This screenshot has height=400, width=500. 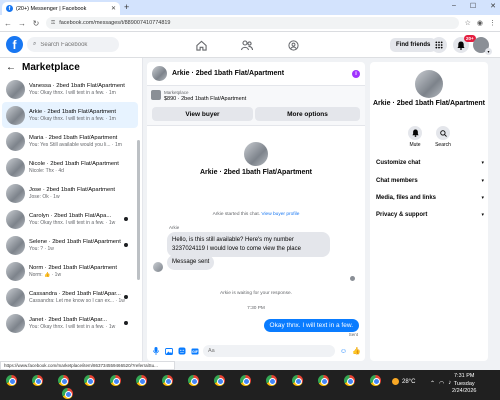 What do you see at coordinates (202, 114) in the screenshot?
I see `view-buyer-button: View buyer` at bounding box center [202, 114].